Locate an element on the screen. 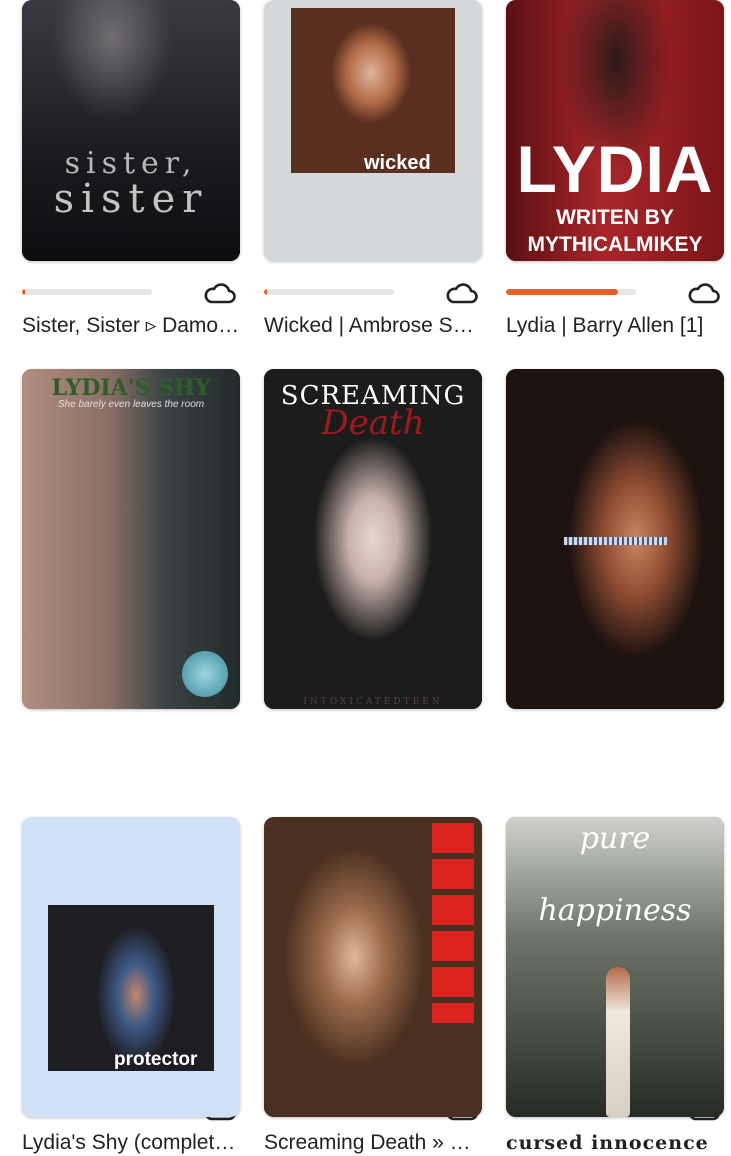  cover-subtitle: WRITEN BY is located at coordinates (615, 217).